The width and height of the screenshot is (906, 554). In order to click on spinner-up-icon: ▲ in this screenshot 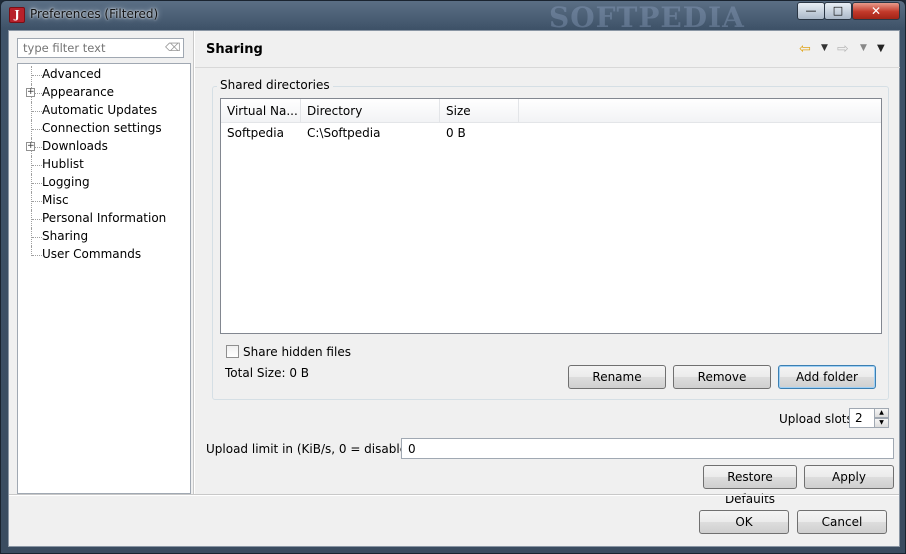, I will do `click(881, 413)`.